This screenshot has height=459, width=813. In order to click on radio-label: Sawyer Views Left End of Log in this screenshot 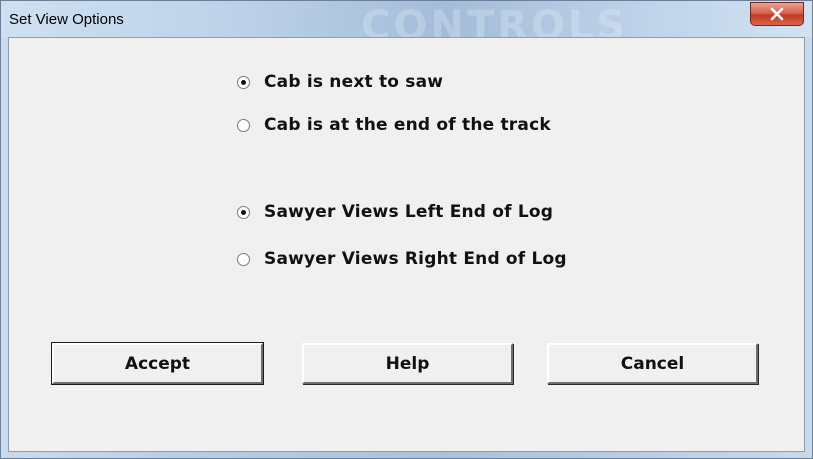, I will do `click(409, 212)`.